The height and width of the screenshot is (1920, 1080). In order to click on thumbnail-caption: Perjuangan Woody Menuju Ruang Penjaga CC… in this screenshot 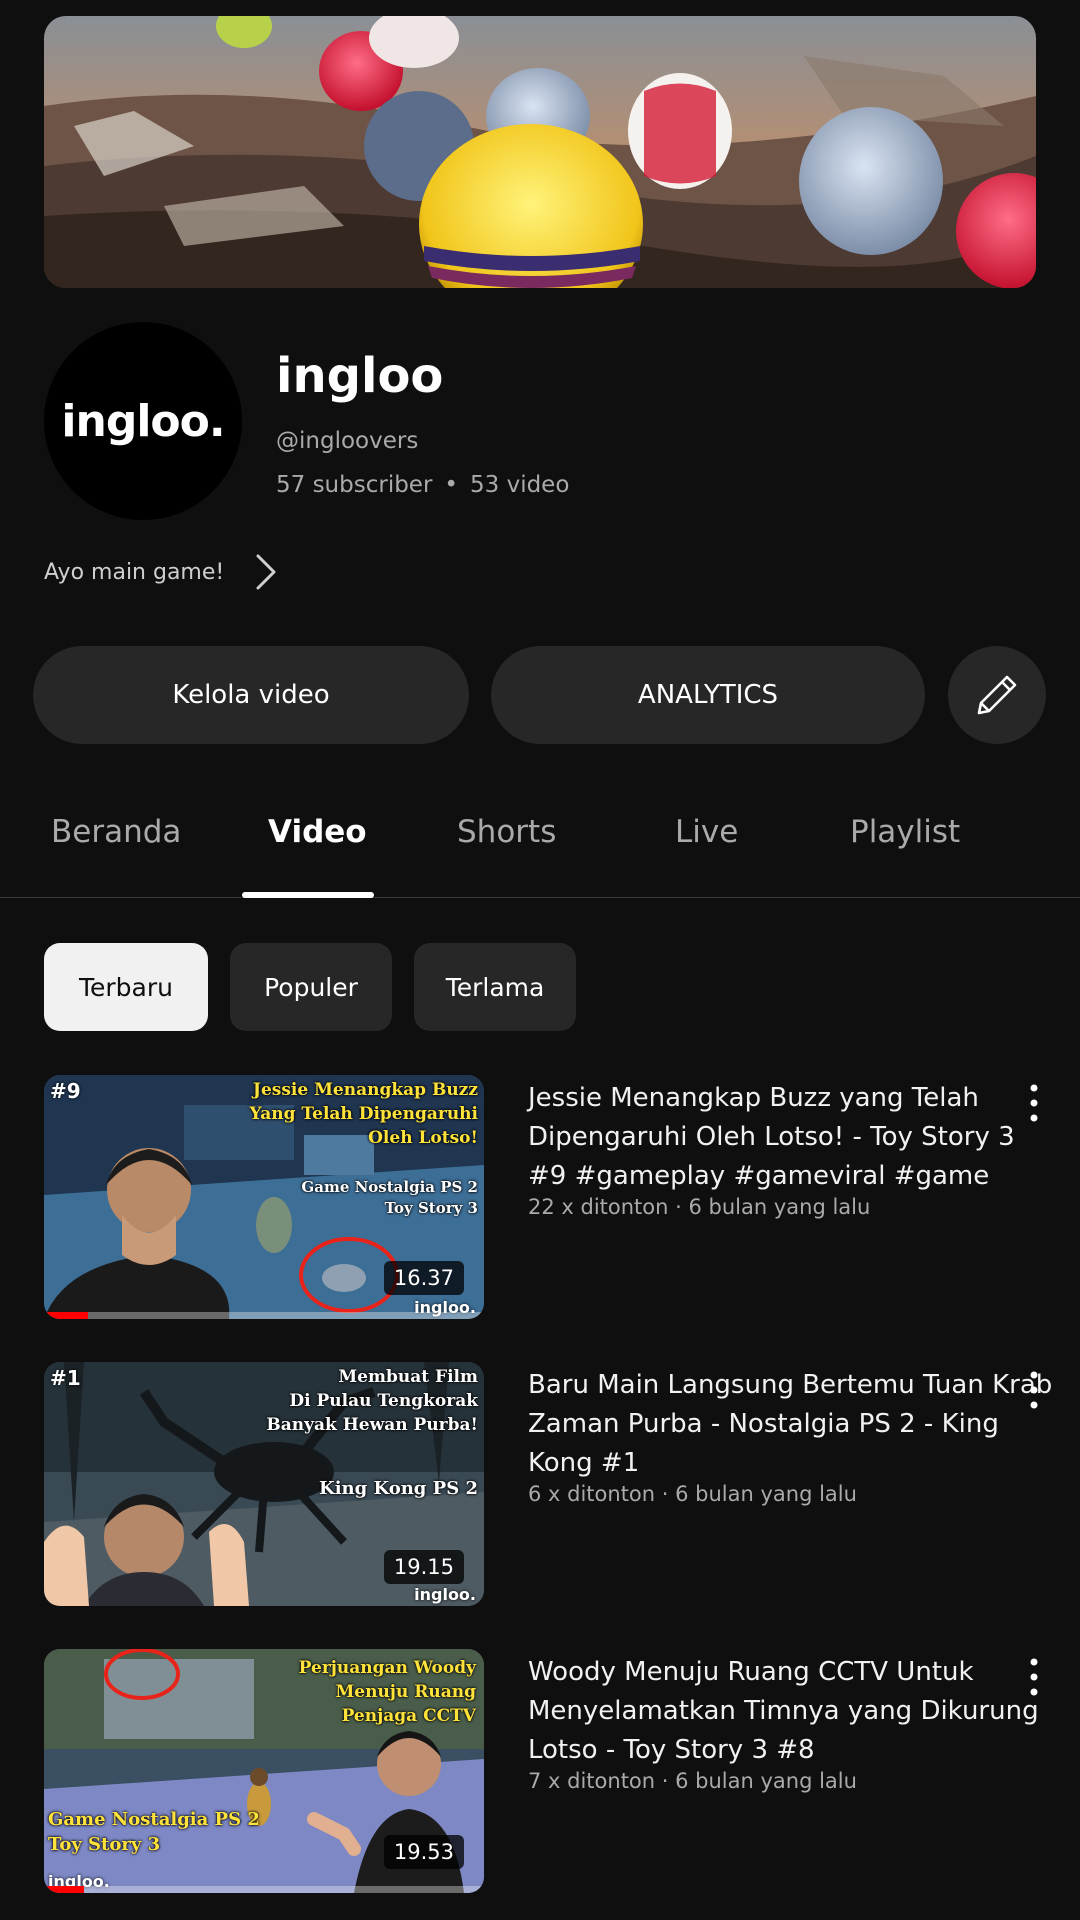, I will do `click(387, 1692)`.